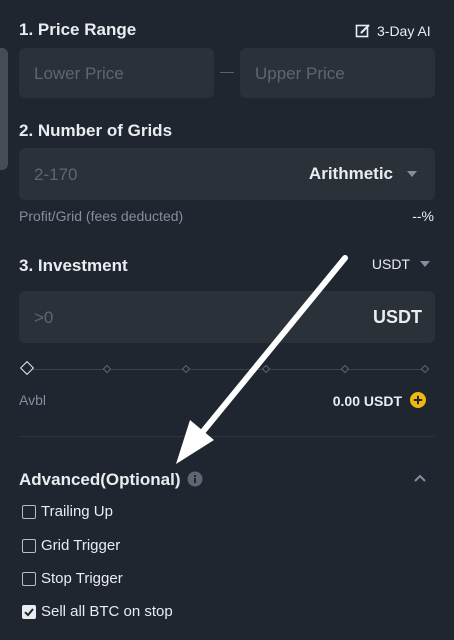 The height and width of the screenshot is (640, 454). I want to click on stop-trigger-checkbox, so click(29, 579).